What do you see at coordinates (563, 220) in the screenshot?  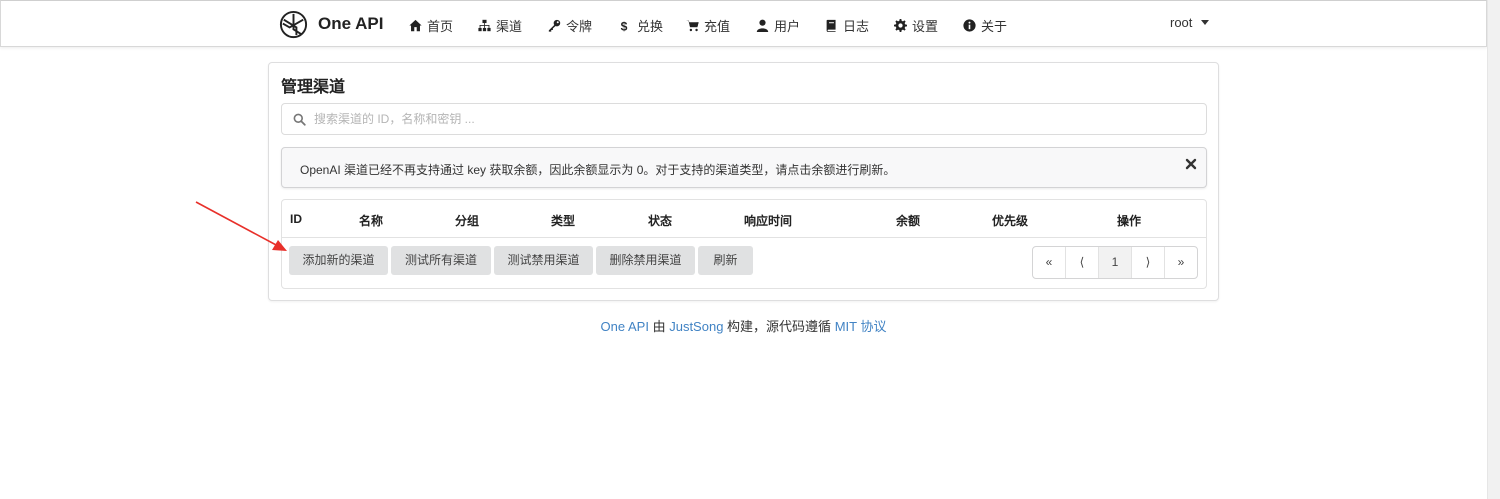 I see `column-header-type: 类型` at bounding box center [563, 220].